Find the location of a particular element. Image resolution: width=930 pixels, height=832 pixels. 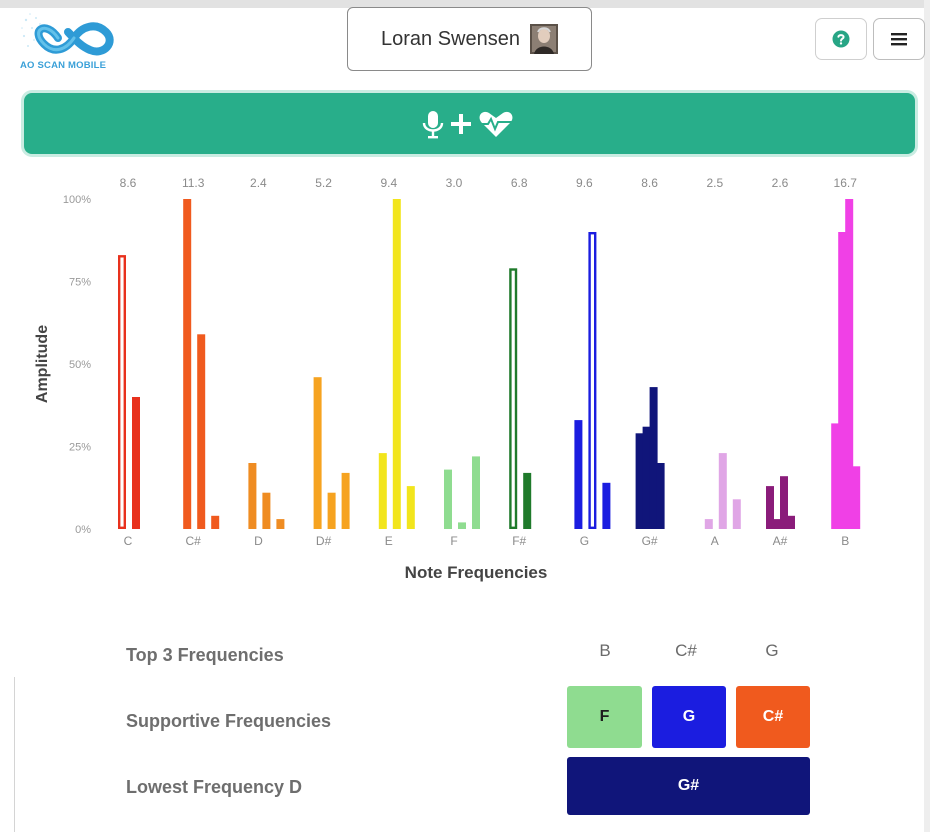

top3-note: G is located at coordinates (772, 650).